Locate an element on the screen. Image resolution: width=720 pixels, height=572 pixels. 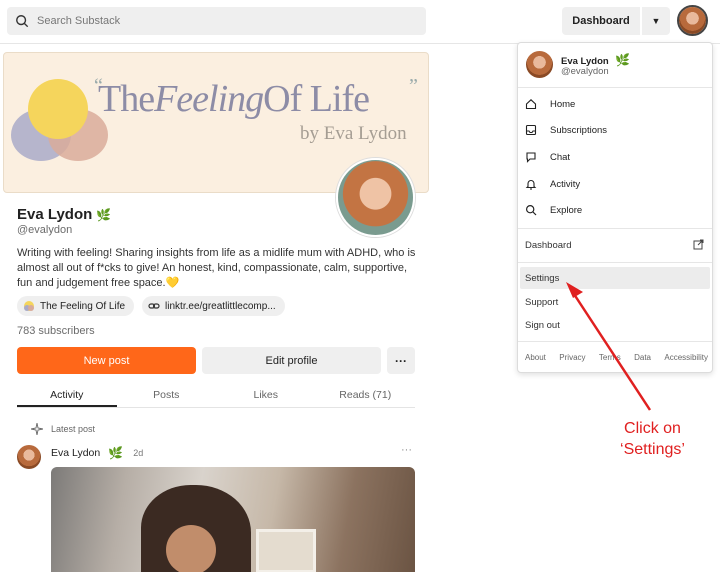
home-icon is located at coordinates (531, 104).